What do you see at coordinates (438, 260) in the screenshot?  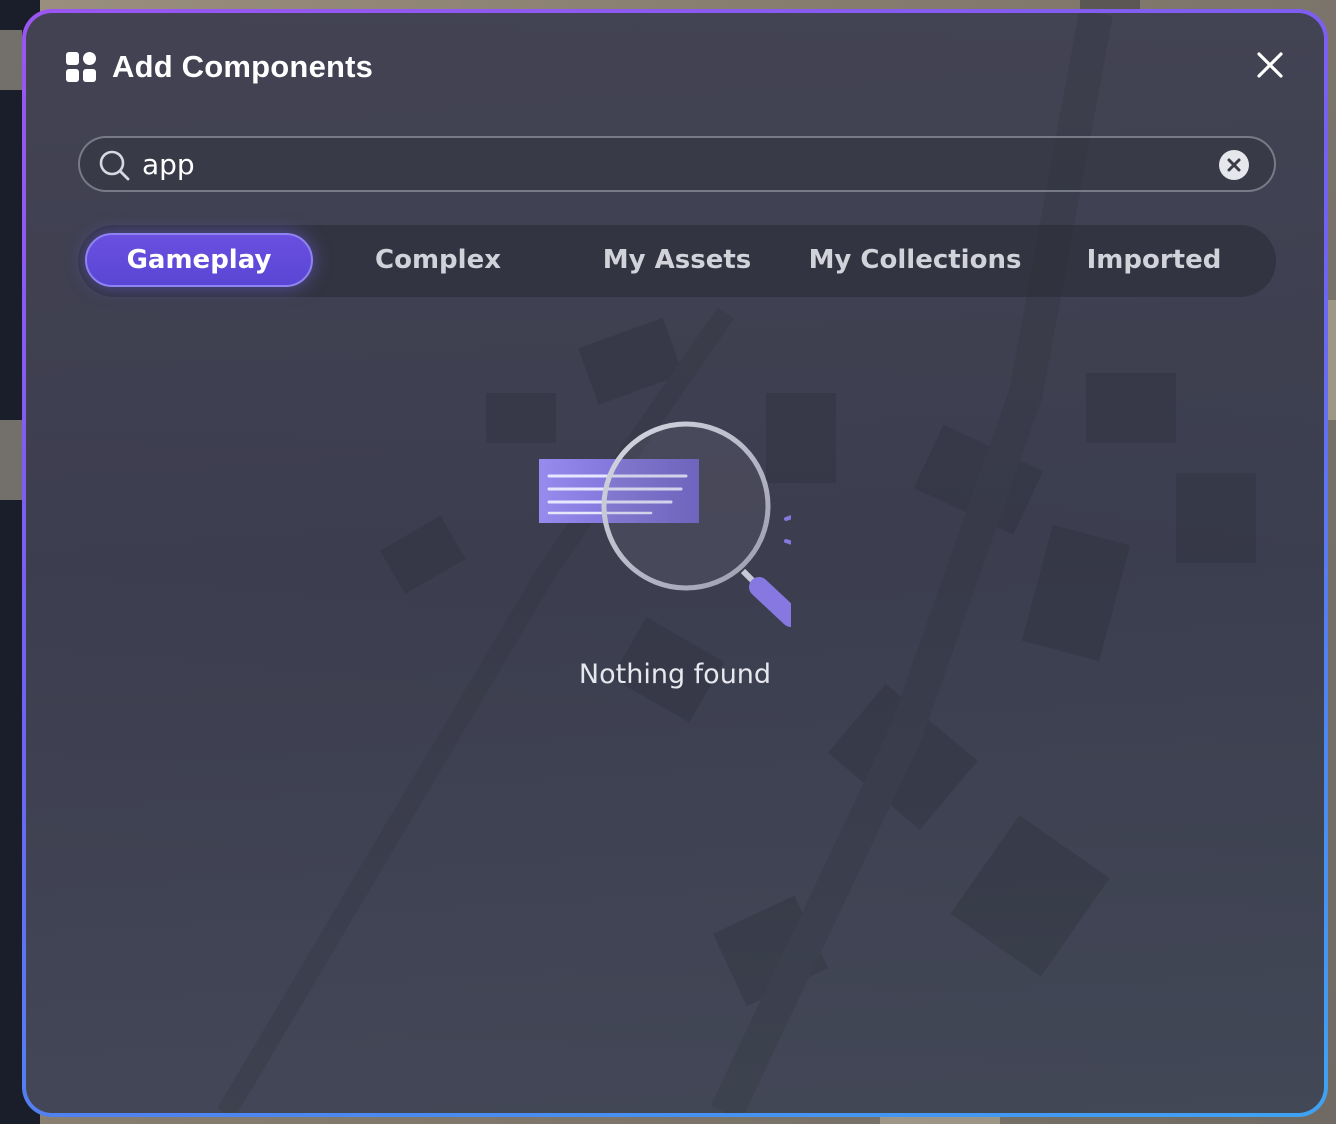 I see `tab-complex: Complex` at bounding box center [438, 260].